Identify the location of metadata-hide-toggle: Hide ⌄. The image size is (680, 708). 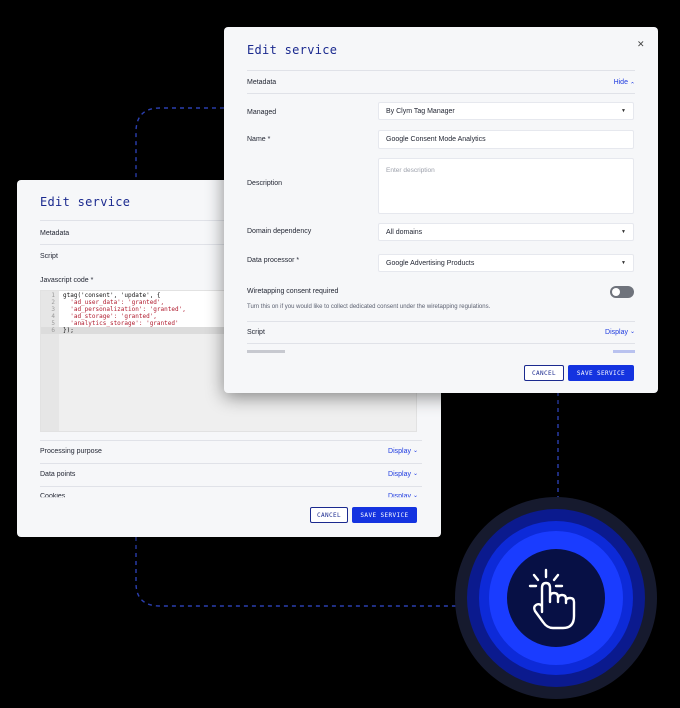
(624, 82).